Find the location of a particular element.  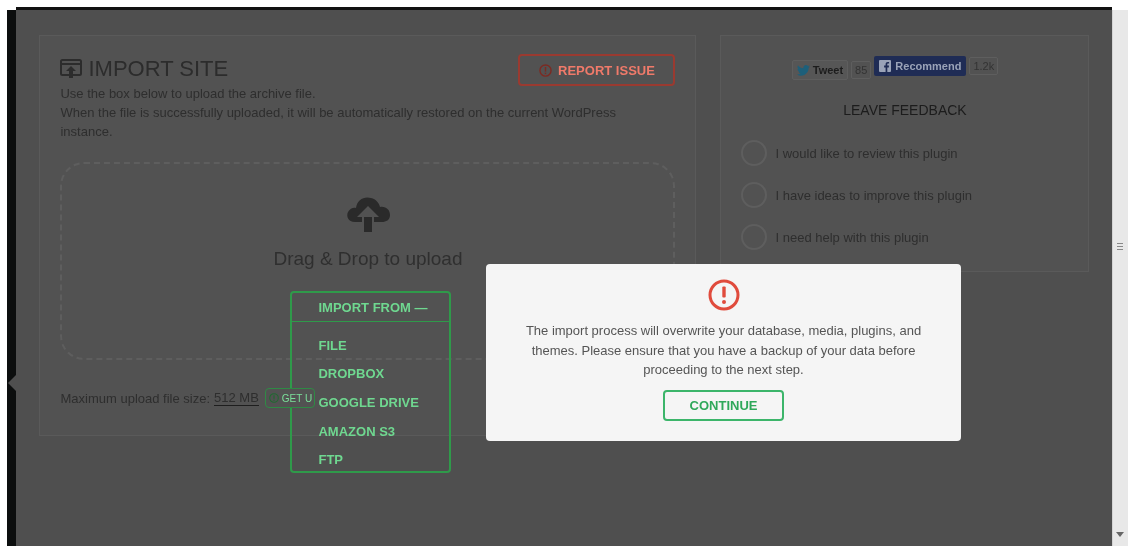

bird-icon is located at coordinates (803, 70).